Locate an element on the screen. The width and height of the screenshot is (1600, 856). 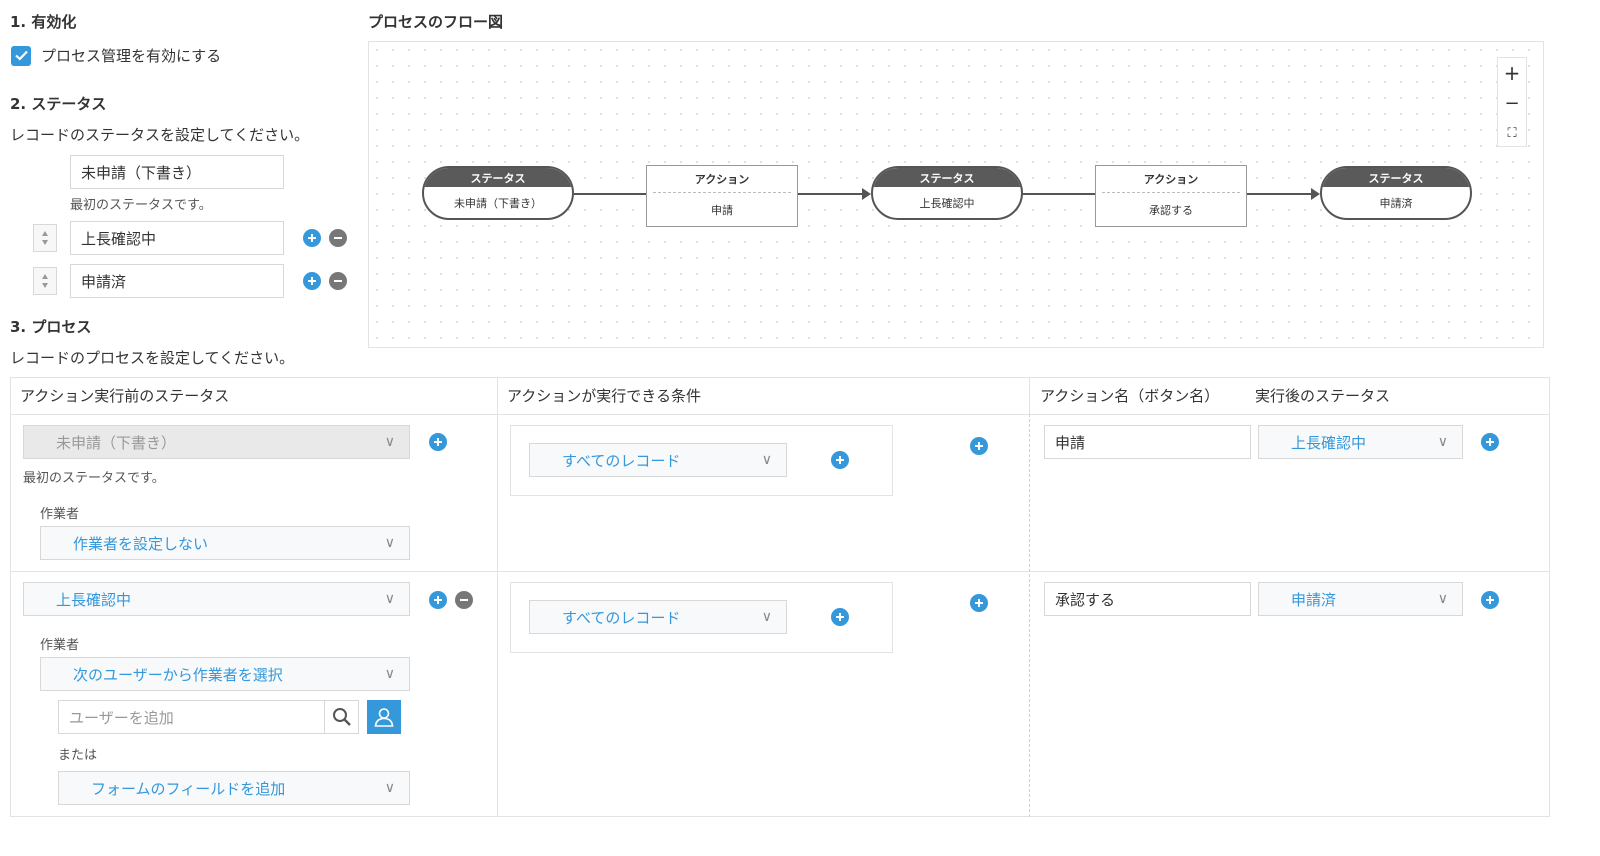
col-header-before-status: アクション実行前のステータス is located at coordinates (125, 396).